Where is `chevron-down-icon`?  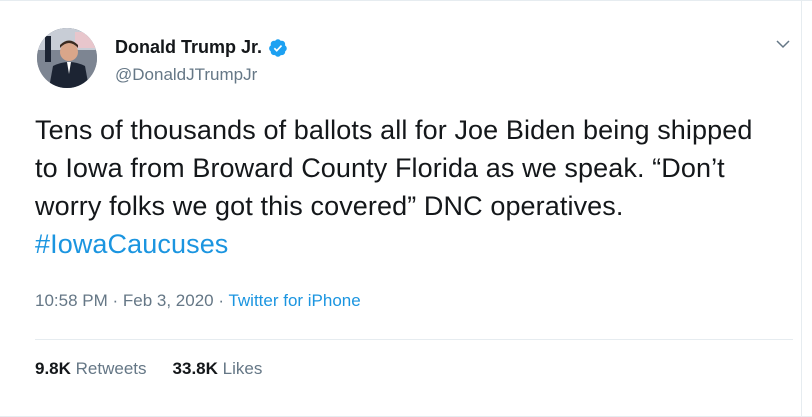 chevron-down-icon is located at coordinates (783, 44).